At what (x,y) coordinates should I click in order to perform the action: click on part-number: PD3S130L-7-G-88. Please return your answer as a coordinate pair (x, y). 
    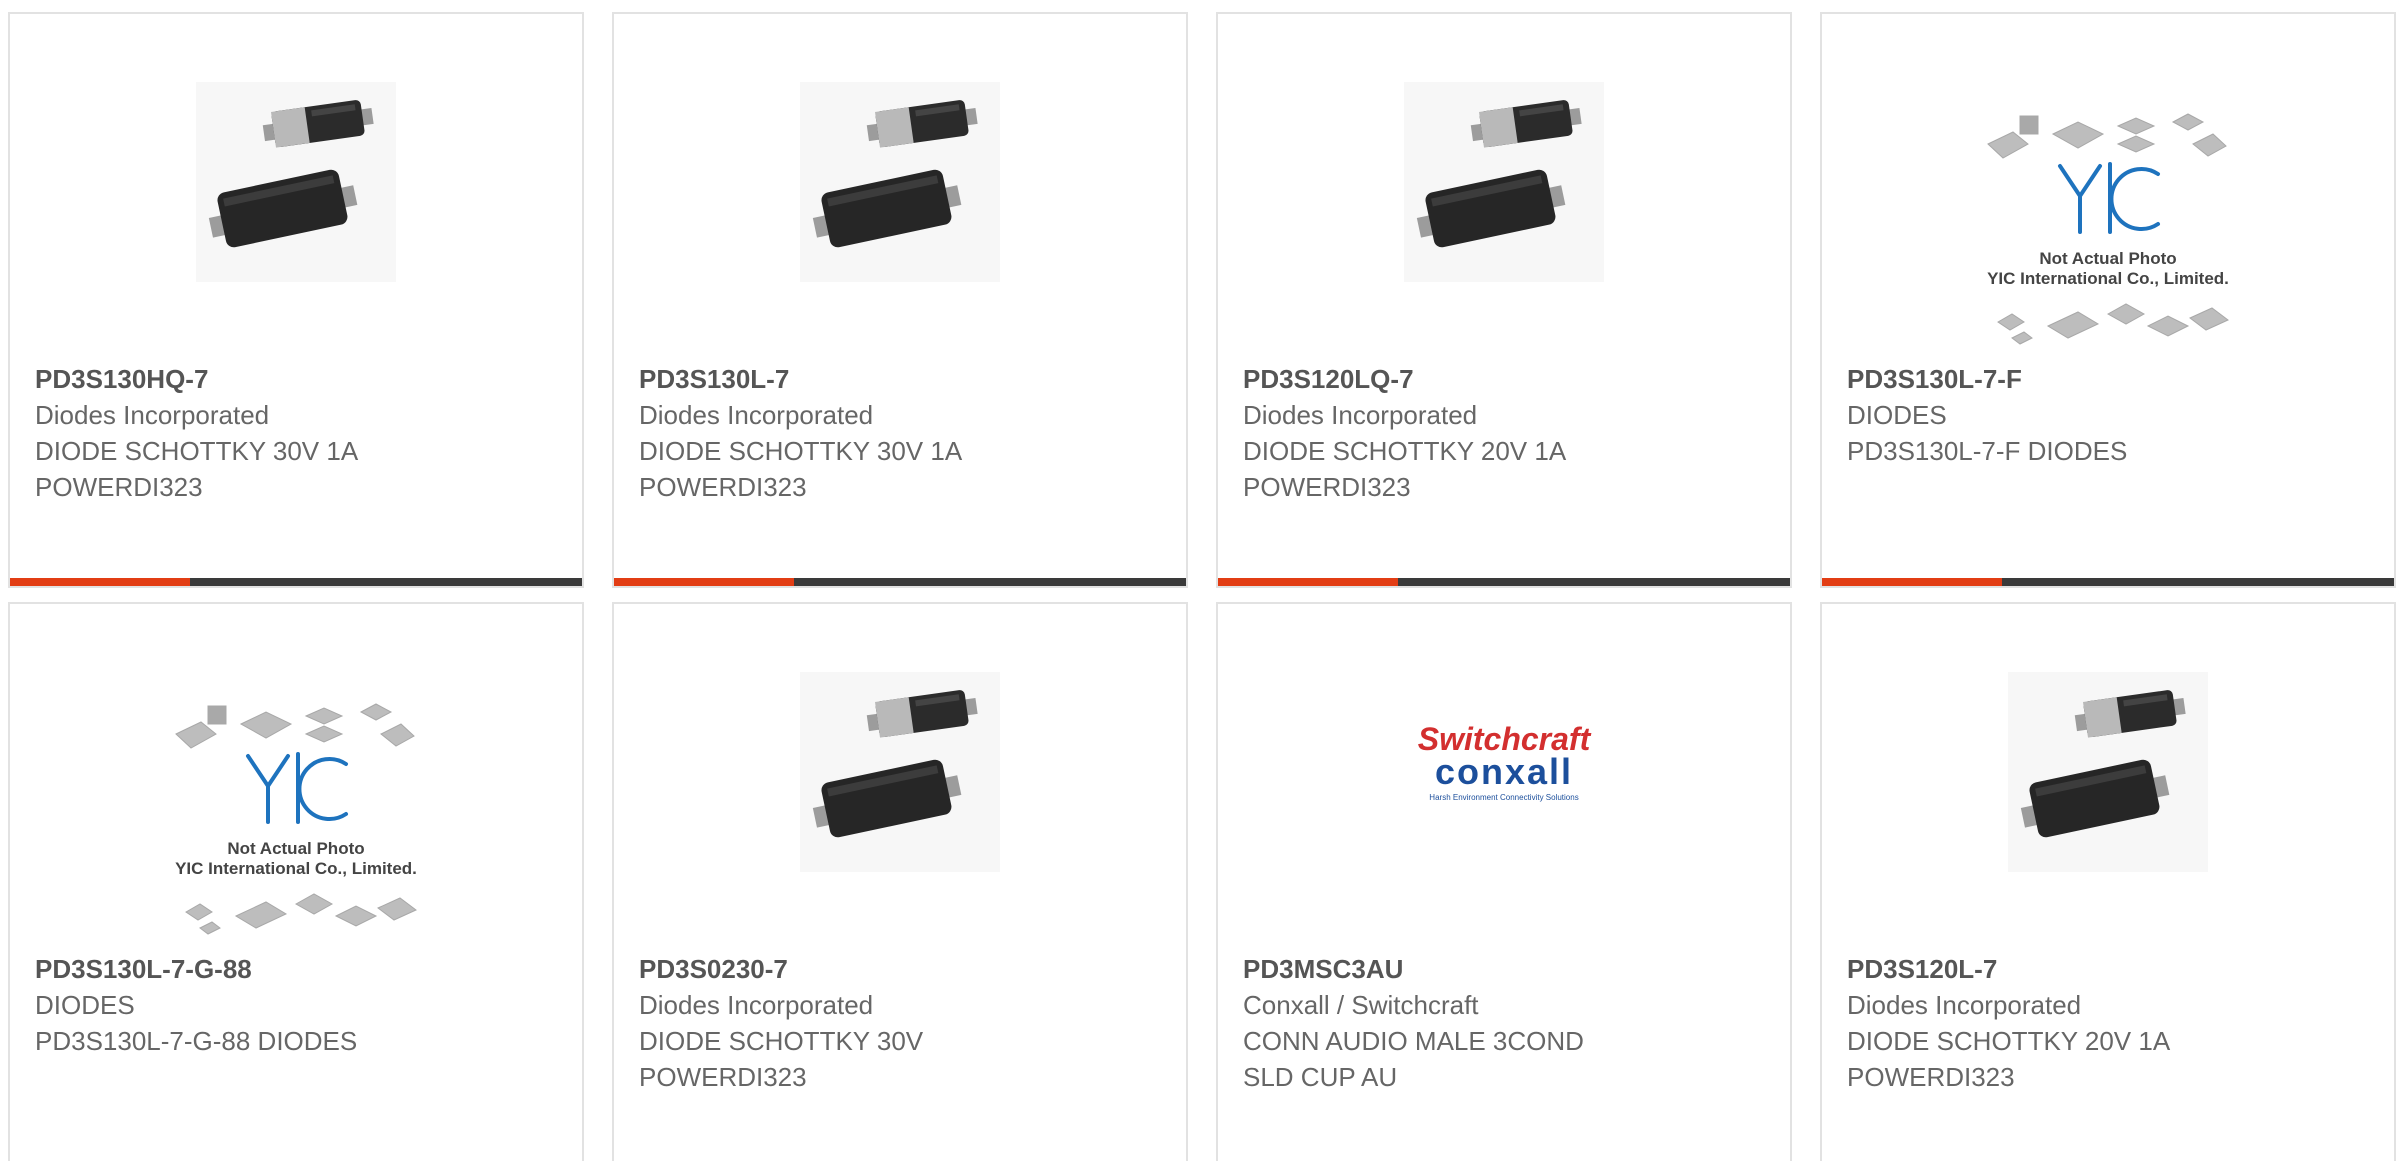
    Looking at the image, I should click on (298, 969).